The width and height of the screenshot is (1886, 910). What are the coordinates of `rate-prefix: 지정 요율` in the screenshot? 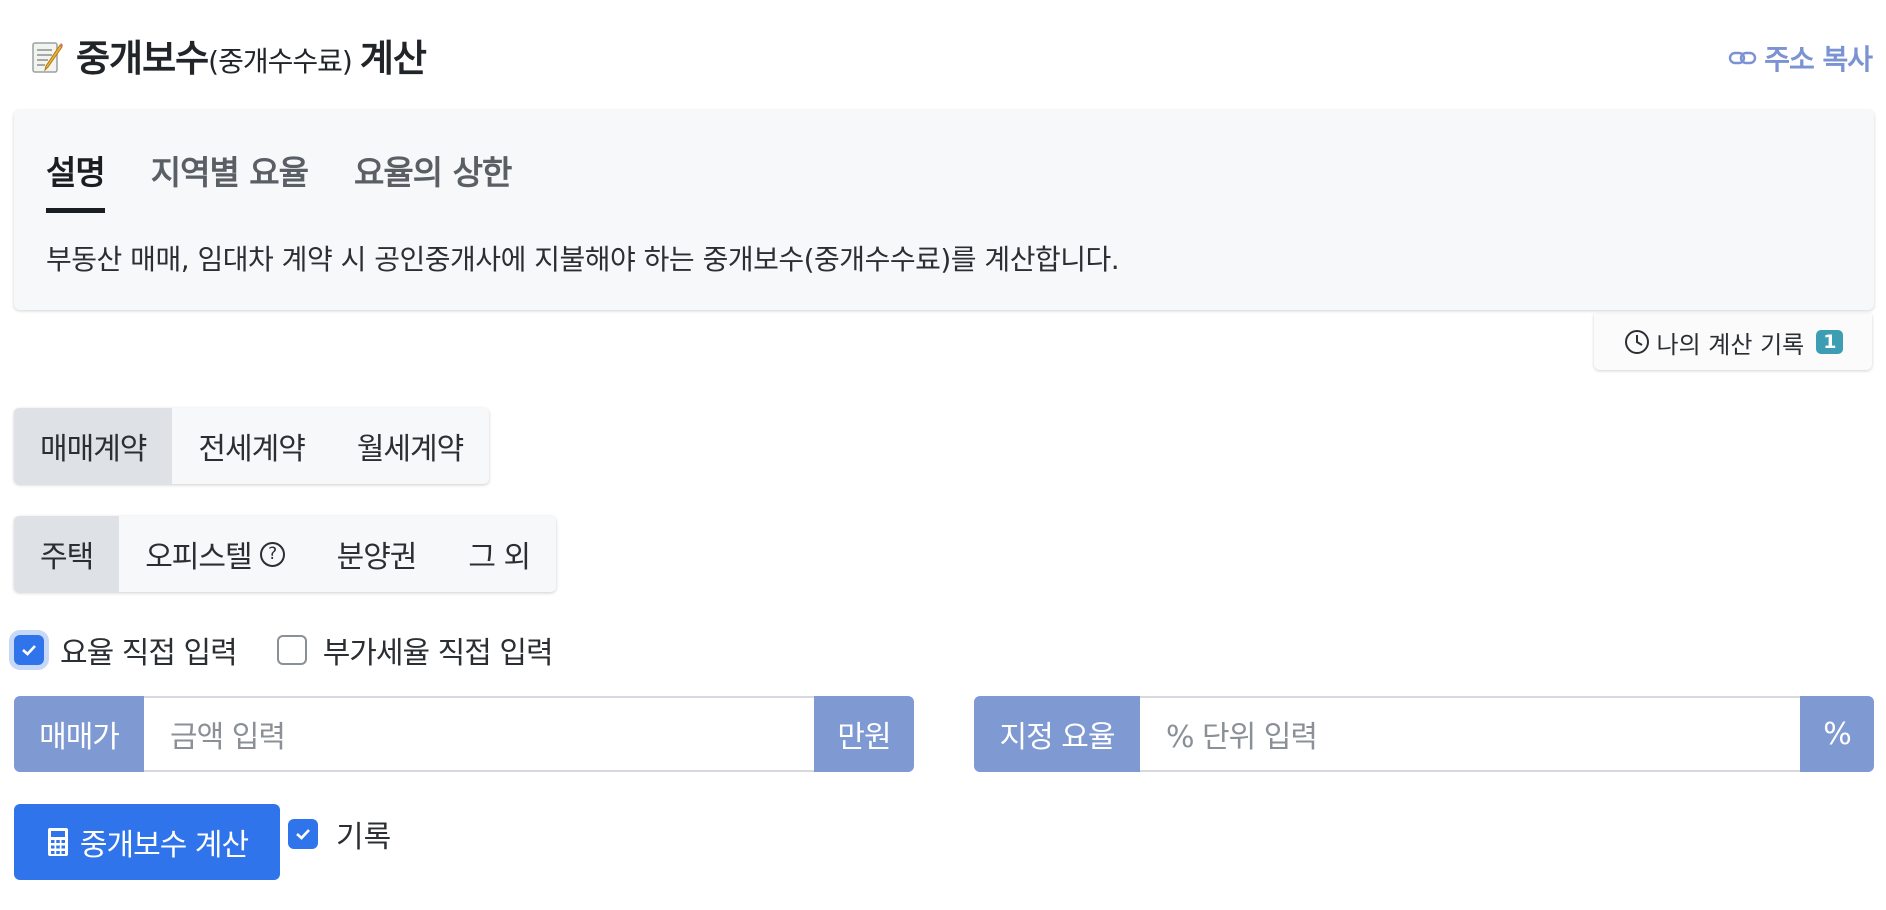 It's located at (1057, 734).